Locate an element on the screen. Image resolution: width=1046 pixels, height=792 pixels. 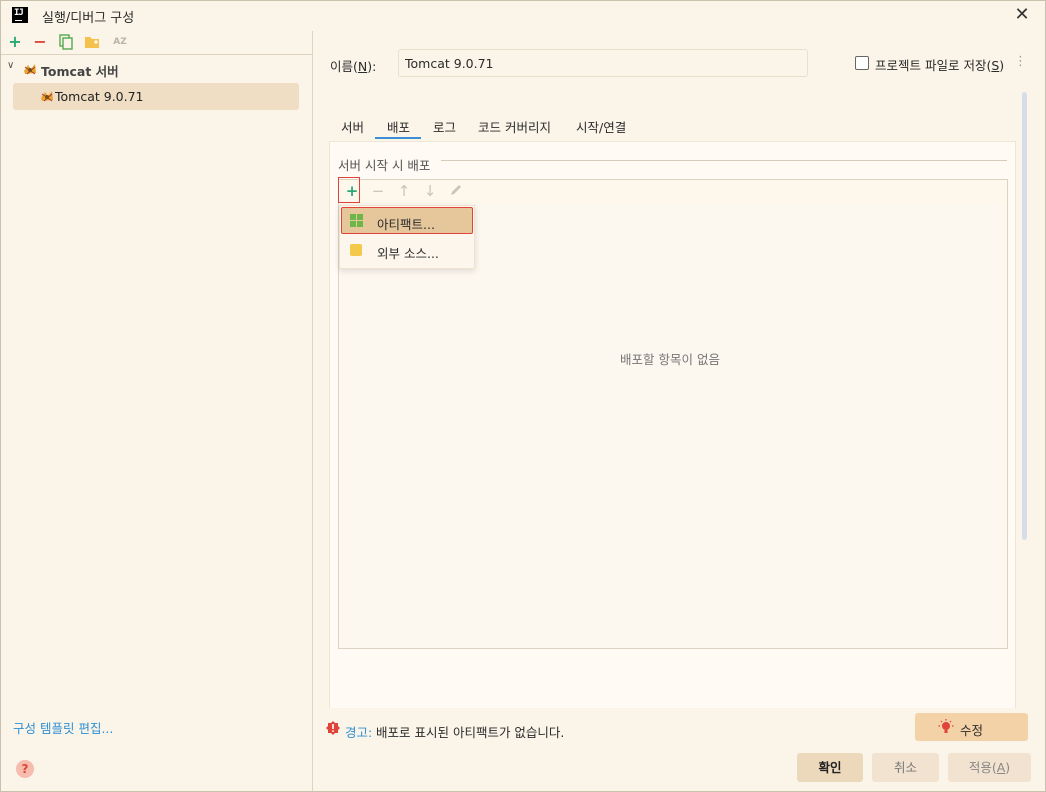
pencil-icon is located at coordinates (456, 190).